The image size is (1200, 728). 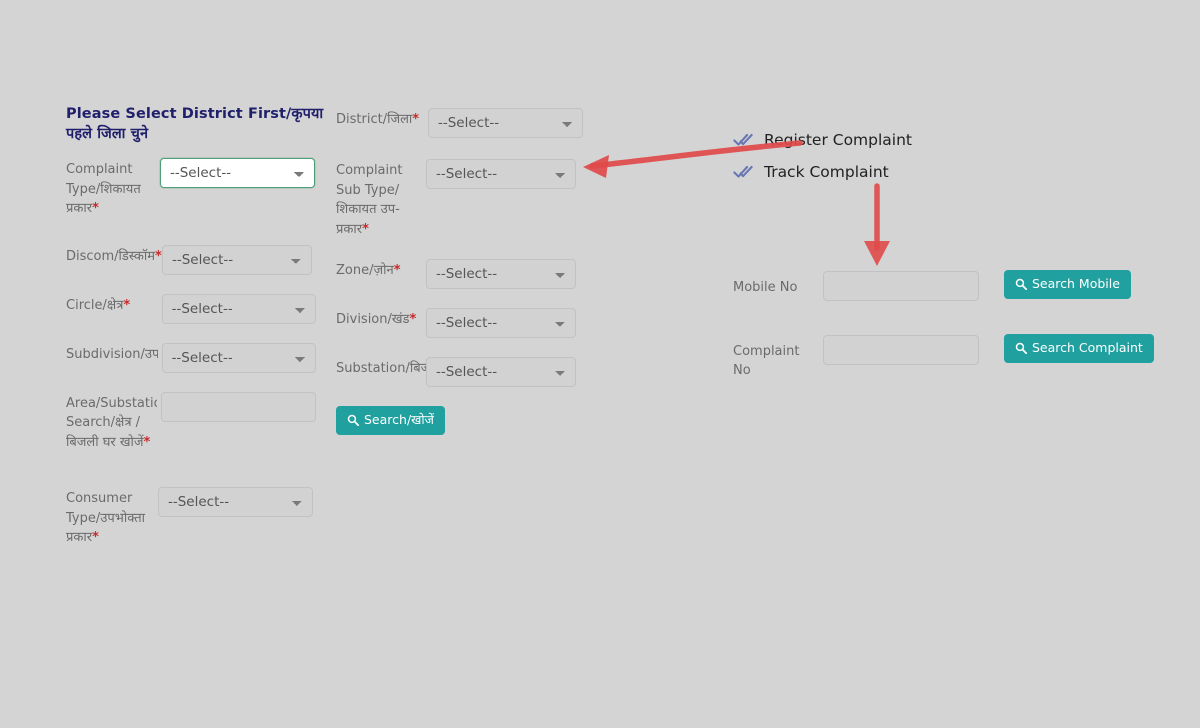 I want to click on arrow-to-mobile-no, so click(x=877, y=224).